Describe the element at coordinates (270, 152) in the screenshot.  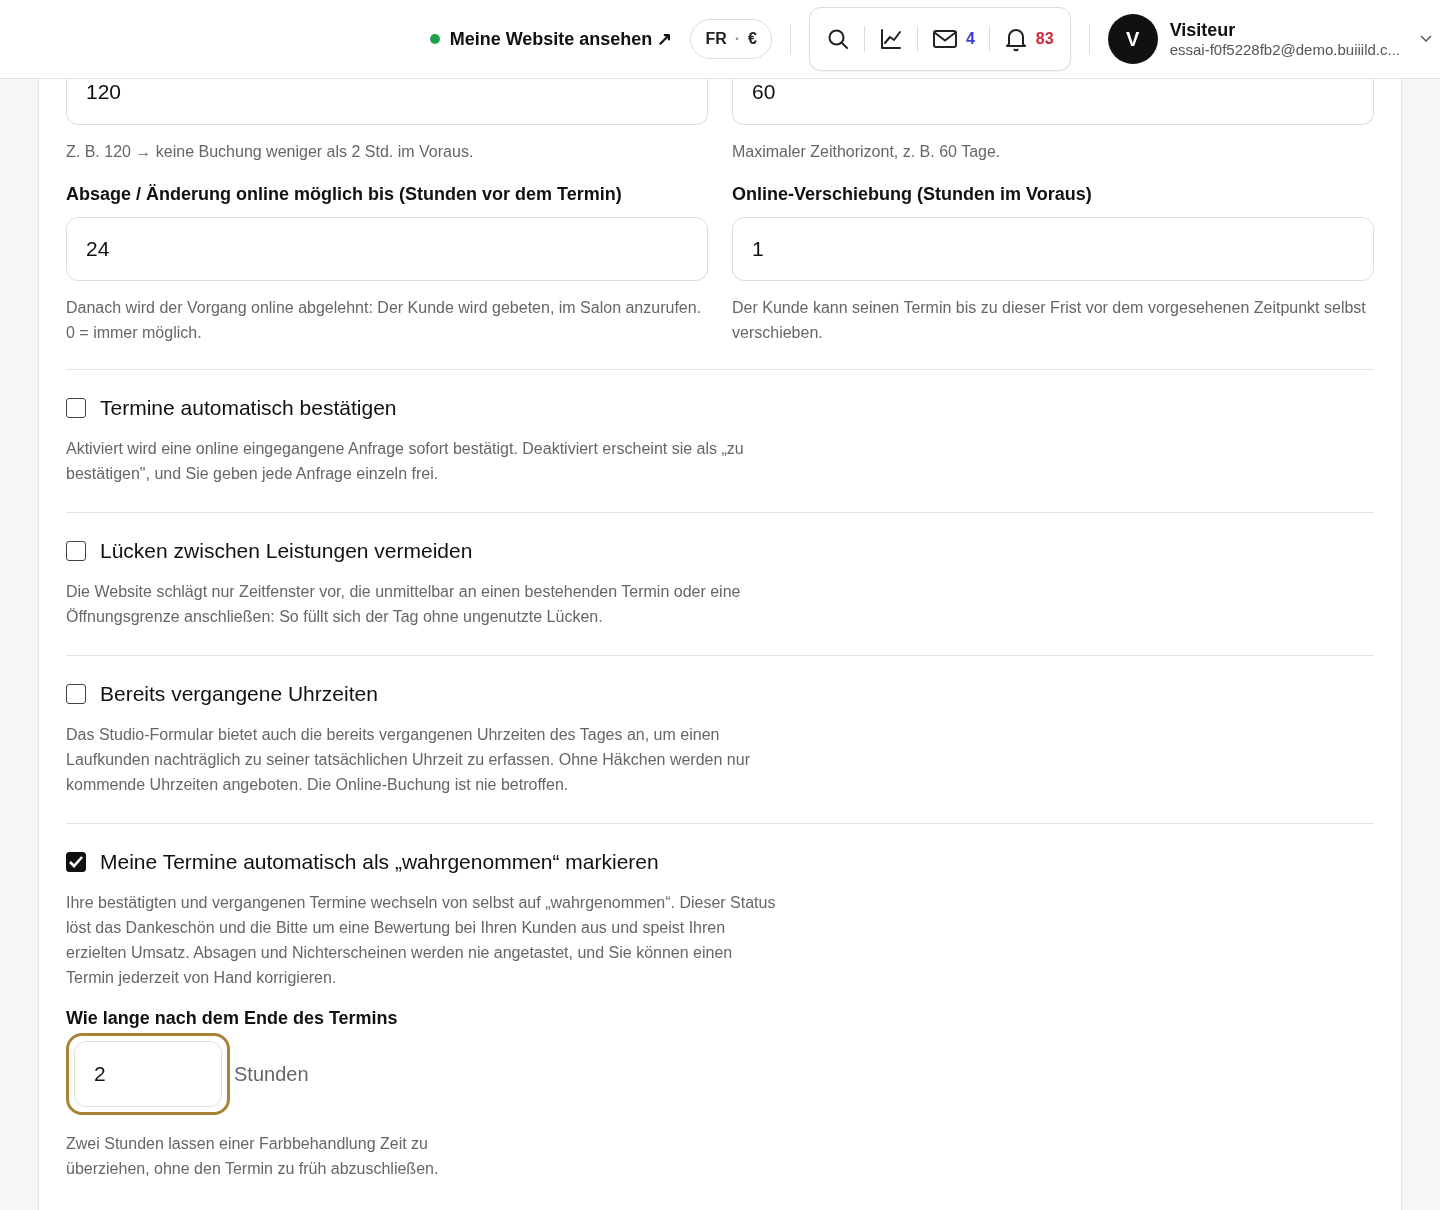
I see `help-text: Z. B. 120 → keine Buchung weniger als 2 Std. im Voraus.` at that location.